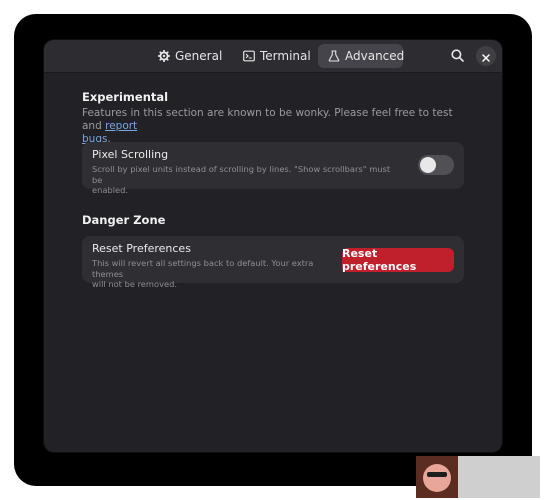 The width and height of the screenshot is (546, 500). I want to click on pixel-scrolling-title: Pixel Scrolling, so click(130, 154).